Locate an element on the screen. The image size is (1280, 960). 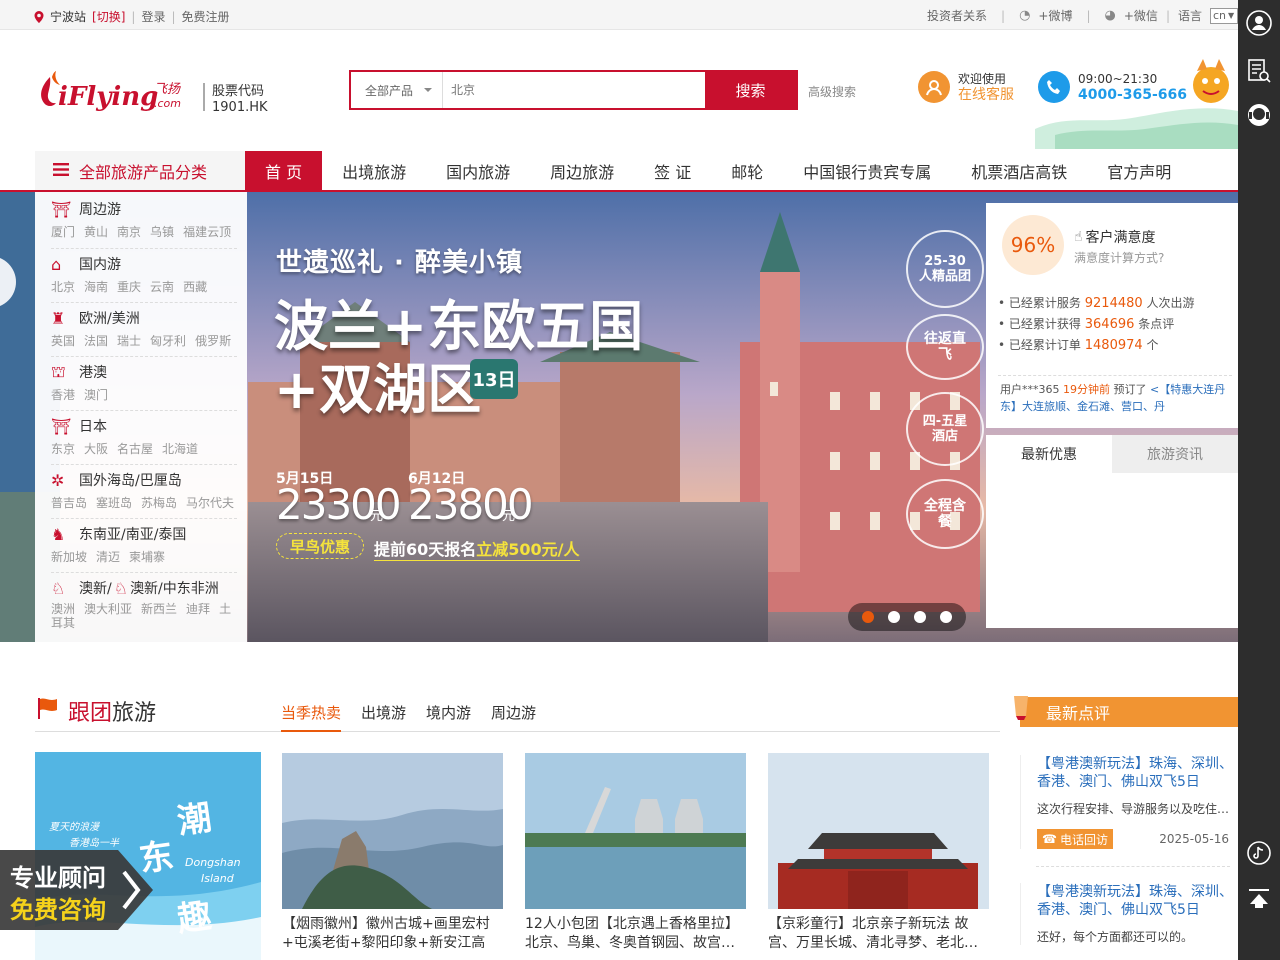
menu-group-islands: ✲ 国外海岛/巴厘岛 普吉岛 塞班岛 苏梅岛 马尔代夫 is located at coordinates (141, 490).